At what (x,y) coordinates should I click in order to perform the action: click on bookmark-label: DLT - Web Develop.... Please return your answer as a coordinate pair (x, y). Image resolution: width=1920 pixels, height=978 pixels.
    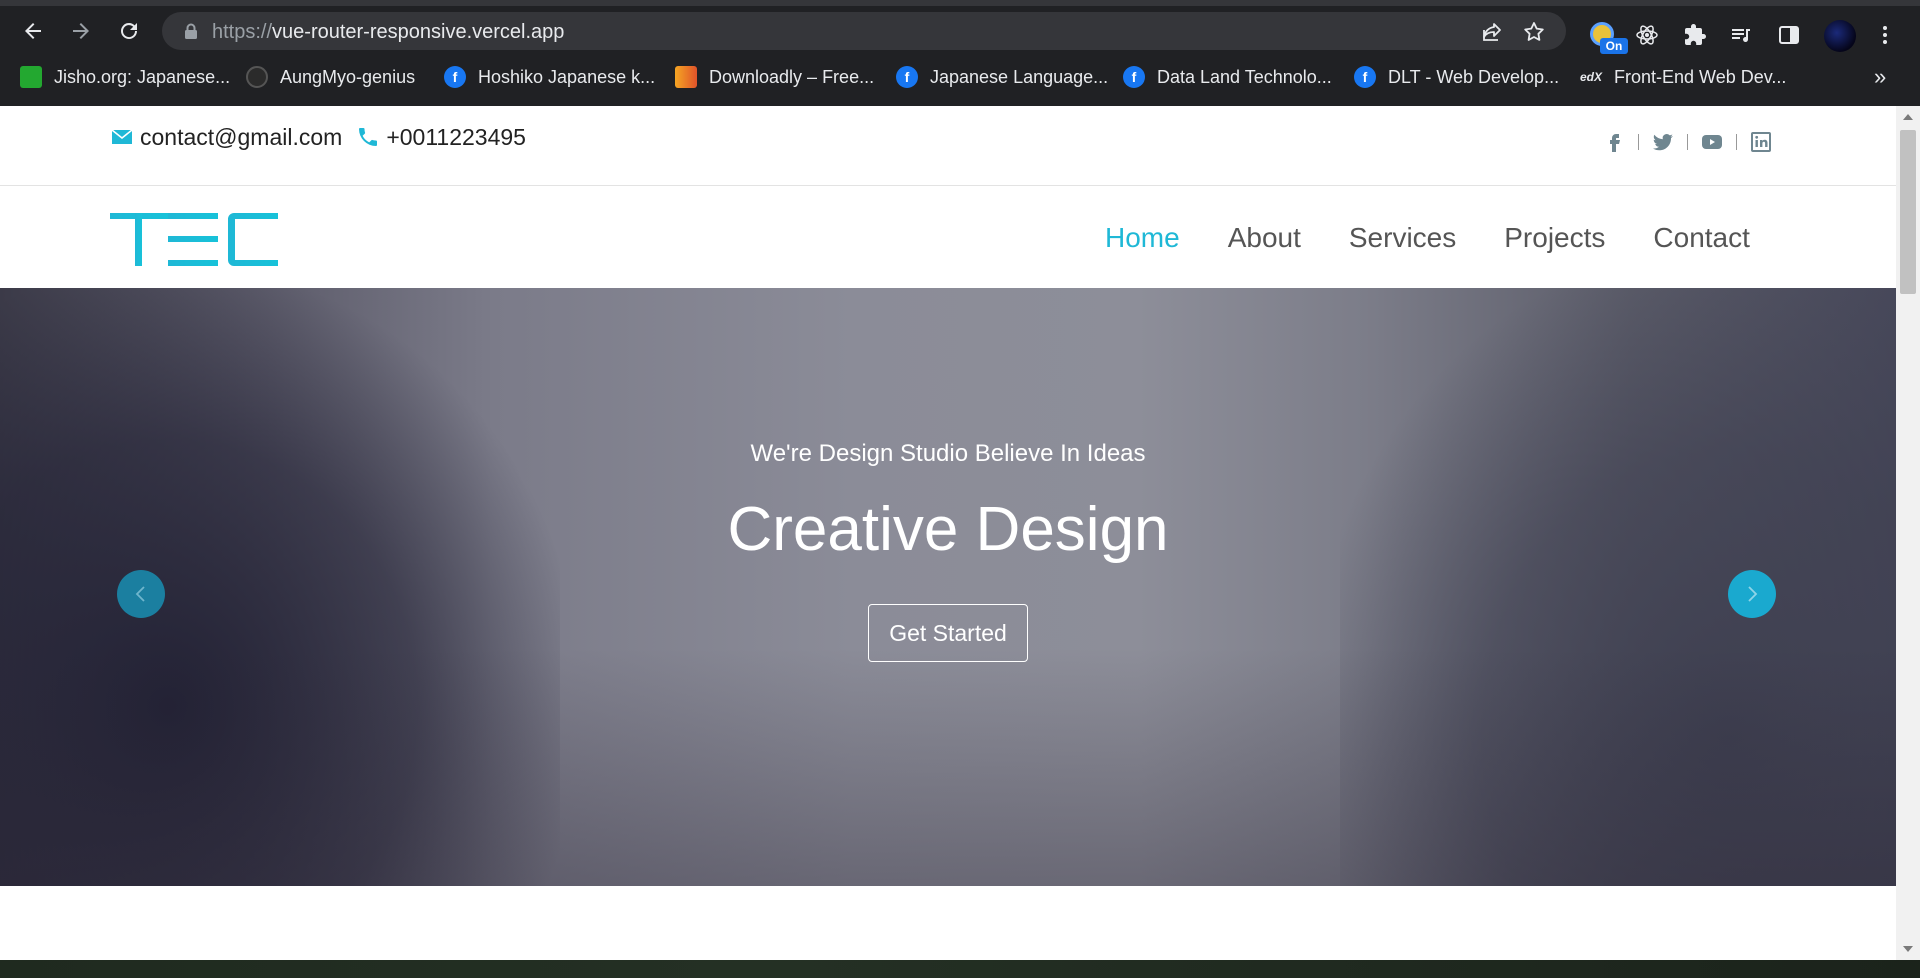
    Looking at the image, I should click on (1474, 76).